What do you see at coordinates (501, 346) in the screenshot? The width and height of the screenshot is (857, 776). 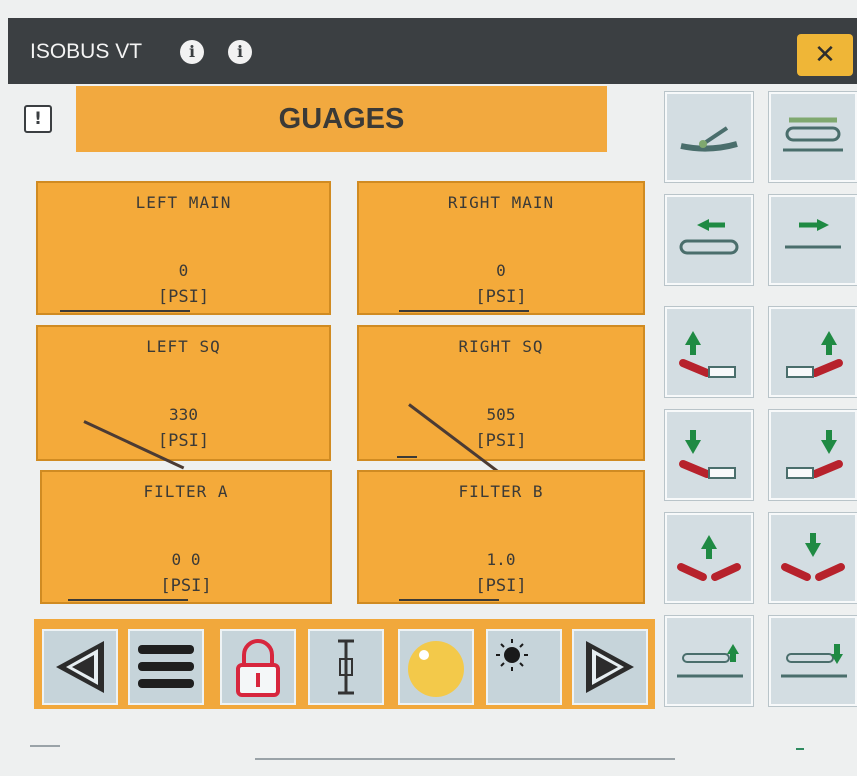 I see `gauge-label: RIGHT SQ` at bounding box center [501, 346].